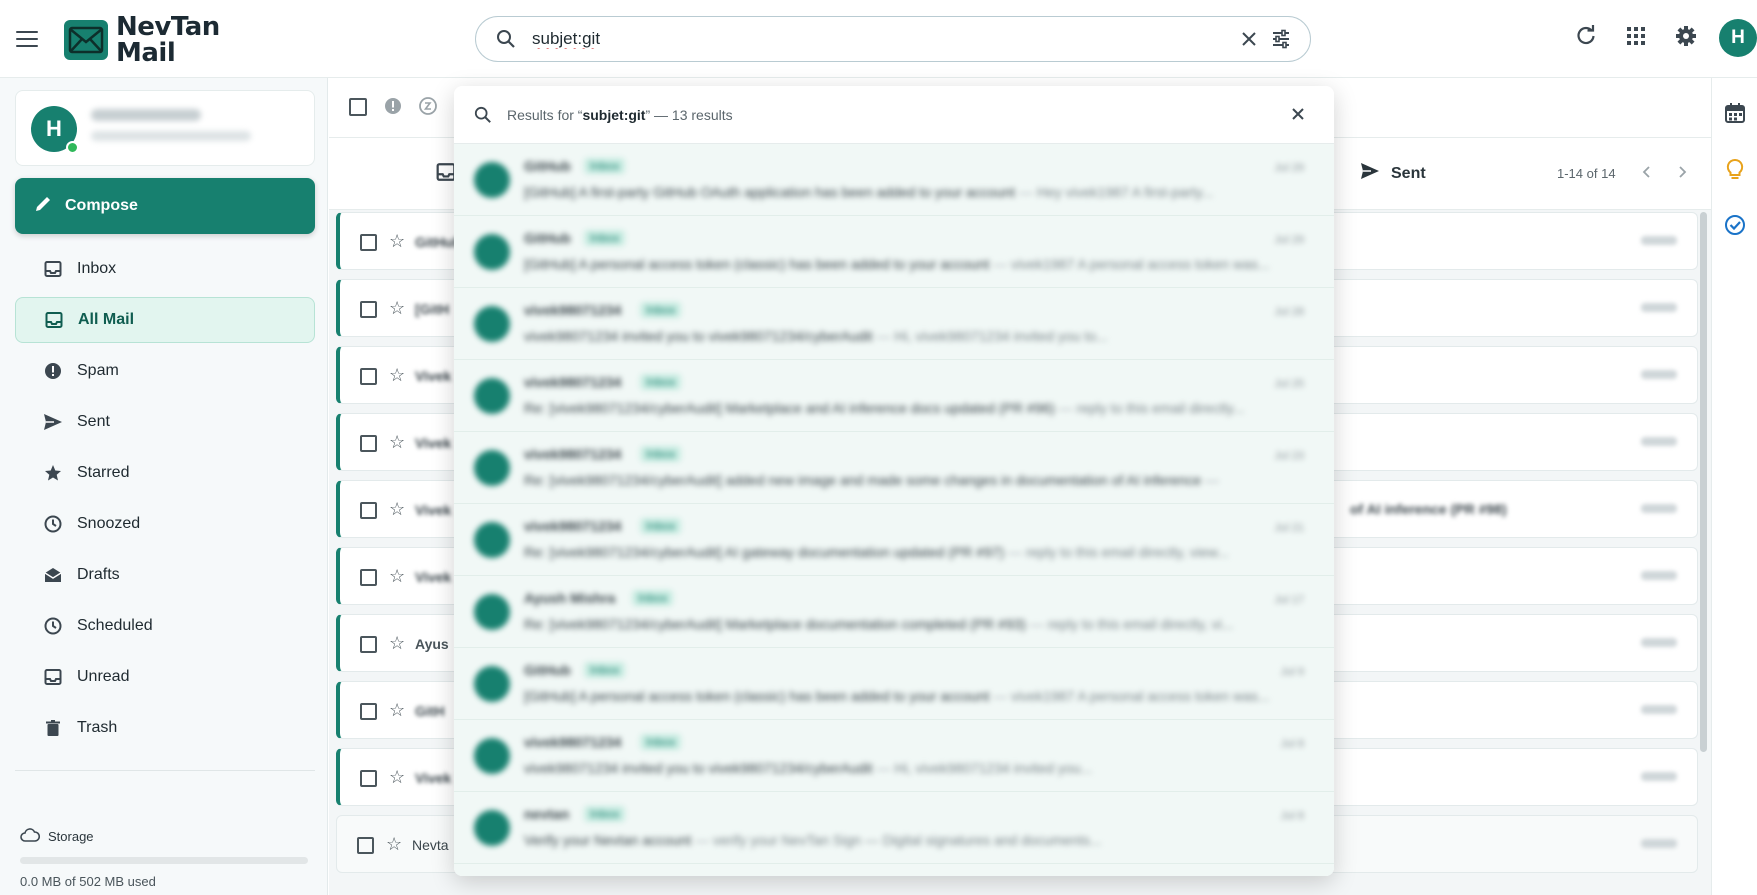 This screenshot has width=1757, height=895. I want to click on hamburger-menu-icon, so click(31, 39).